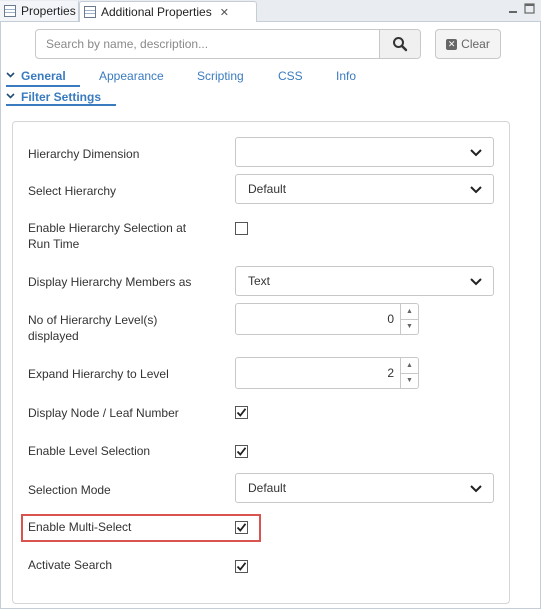 This screenshot has height=610, width=541. I want to click on expand-to-level-value: 2, so click(318, 373).